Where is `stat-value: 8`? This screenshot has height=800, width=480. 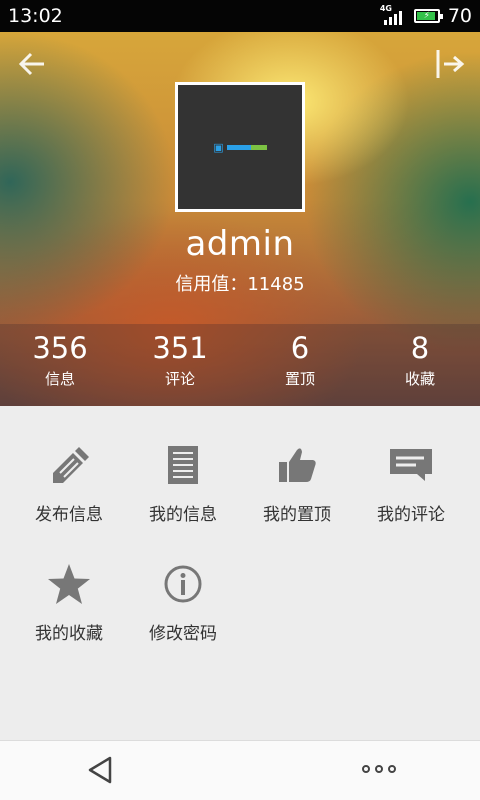
stat-value: 8 is located at coordinates (420, 348).